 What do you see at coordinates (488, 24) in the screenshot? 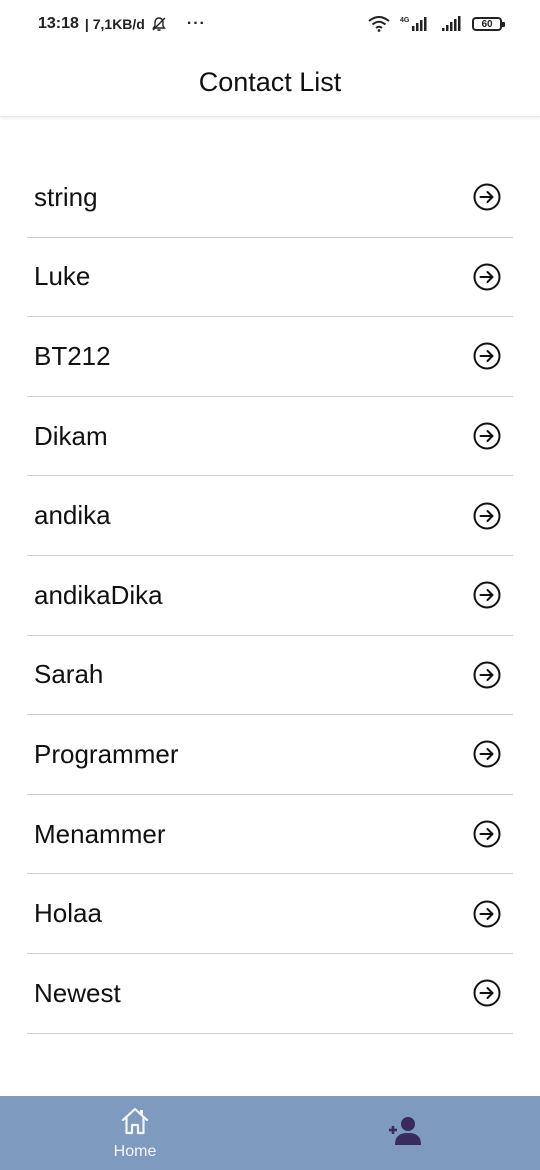
I see `battery-icon: 60` at bounding box center [488, 24].